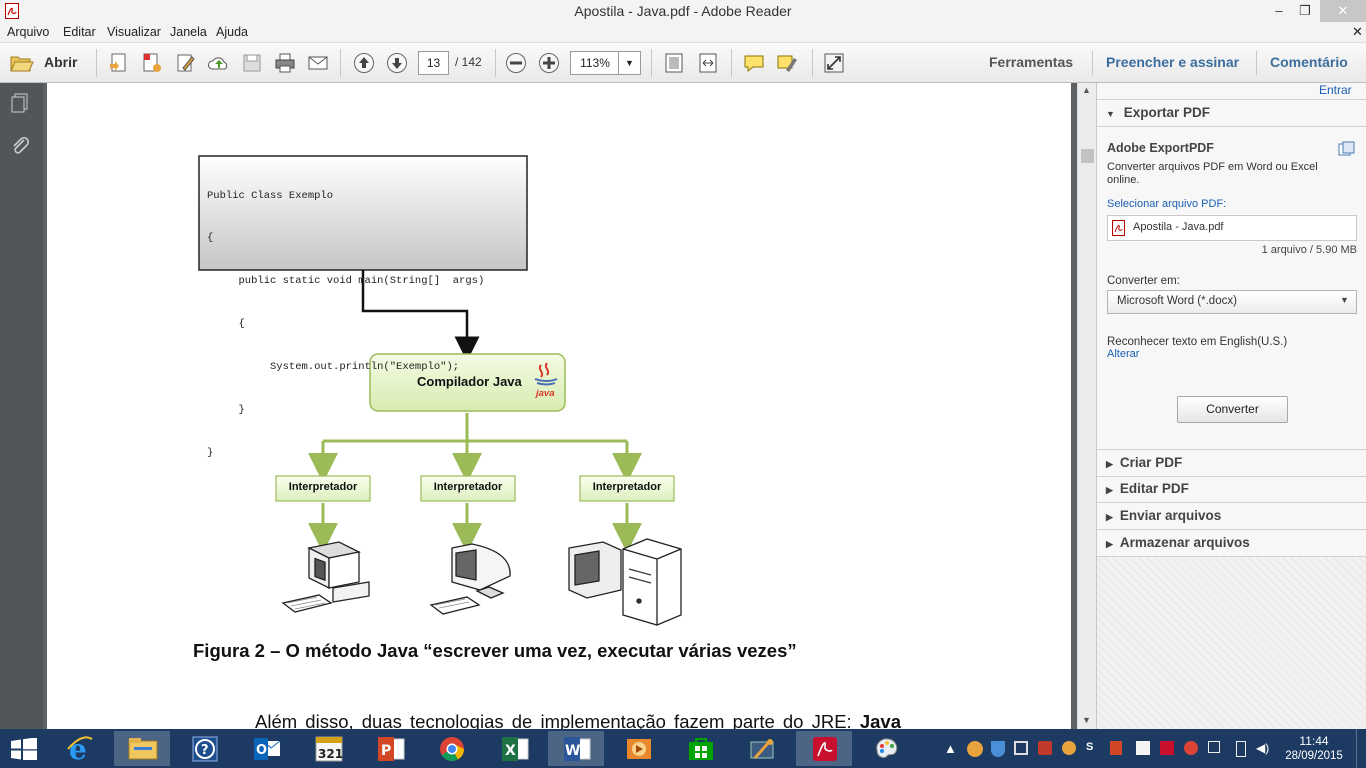 This screenshot has height=768, width=1366. What do you see at coordinates (252, 63) in the screenshot?
I see `save-icon` at bounding box center [252, 63].